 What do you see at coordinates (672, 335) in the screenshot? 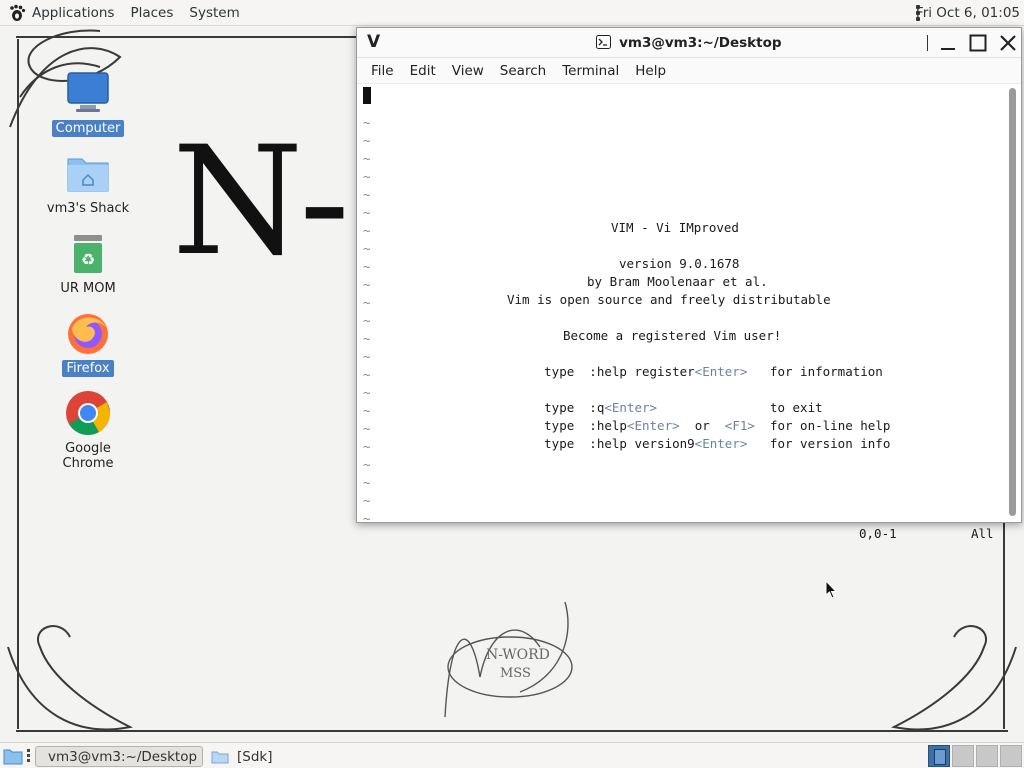
I see `vim-register-prompt: Become a registered Vim user!` at bounding box center [672, 335].